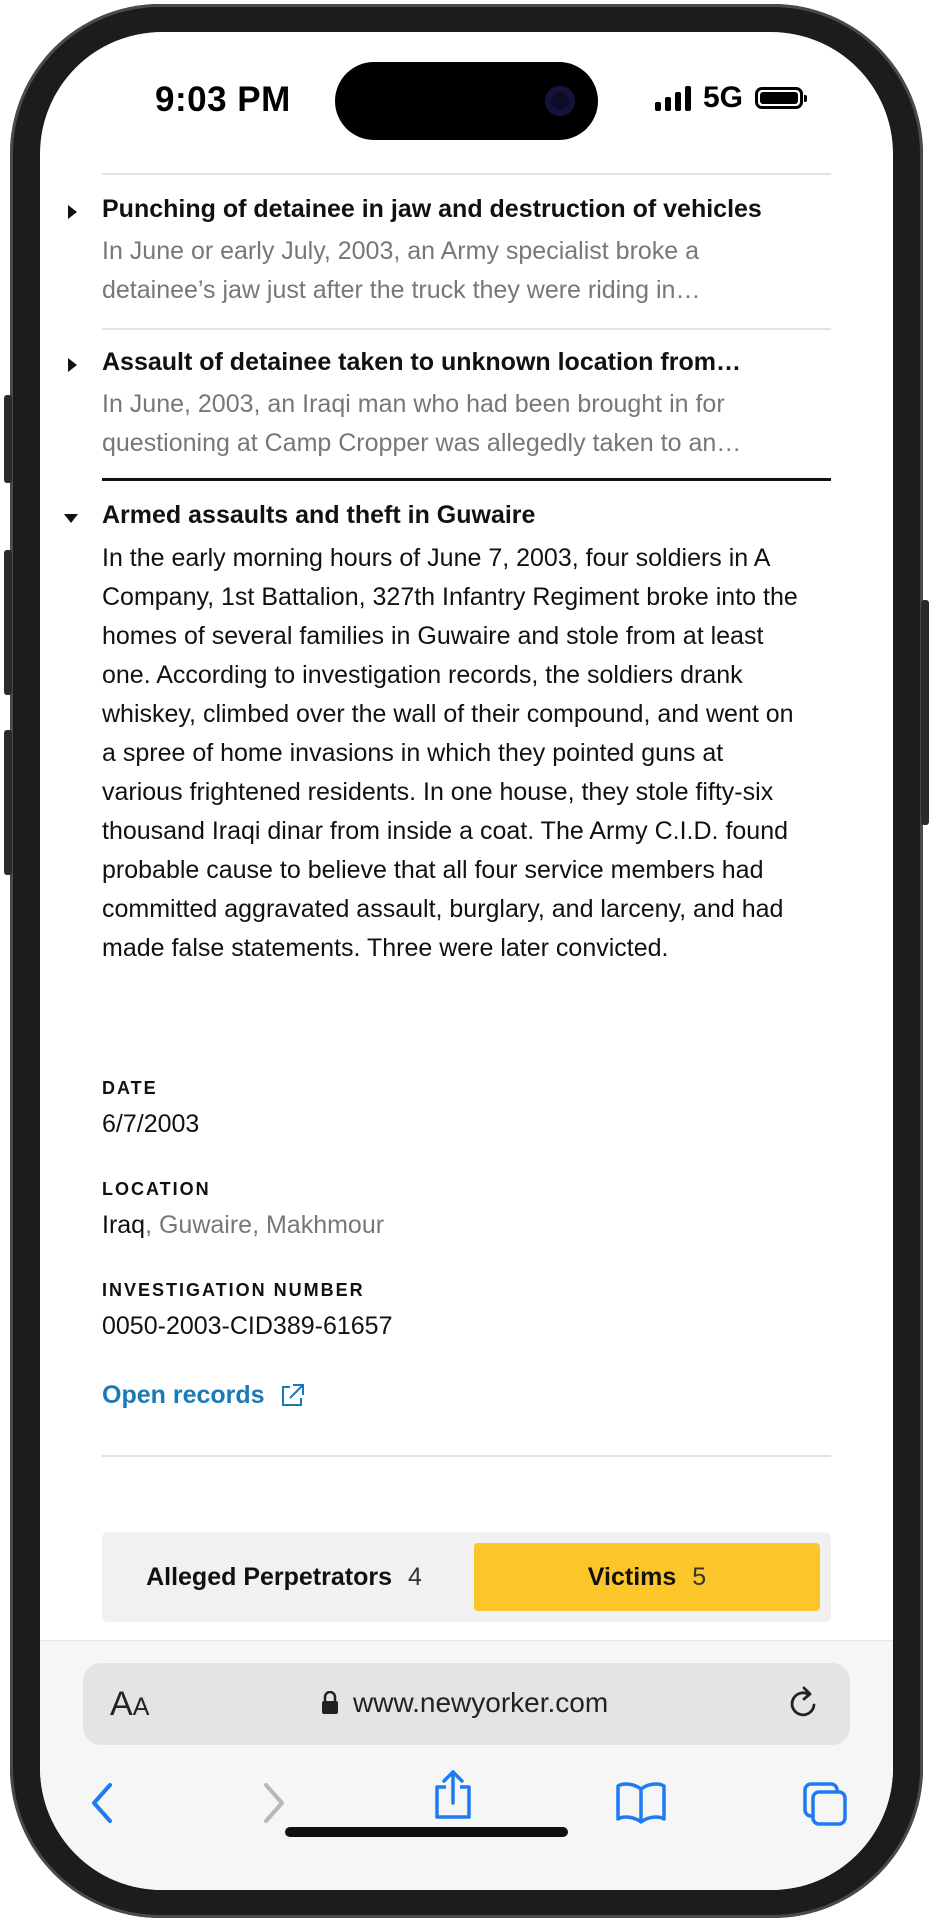 The height and width of the screenshot is (1922, 933). Describe the element at coordinates (466, 101) in the screenshot. I see `dynamic-island` at that location.